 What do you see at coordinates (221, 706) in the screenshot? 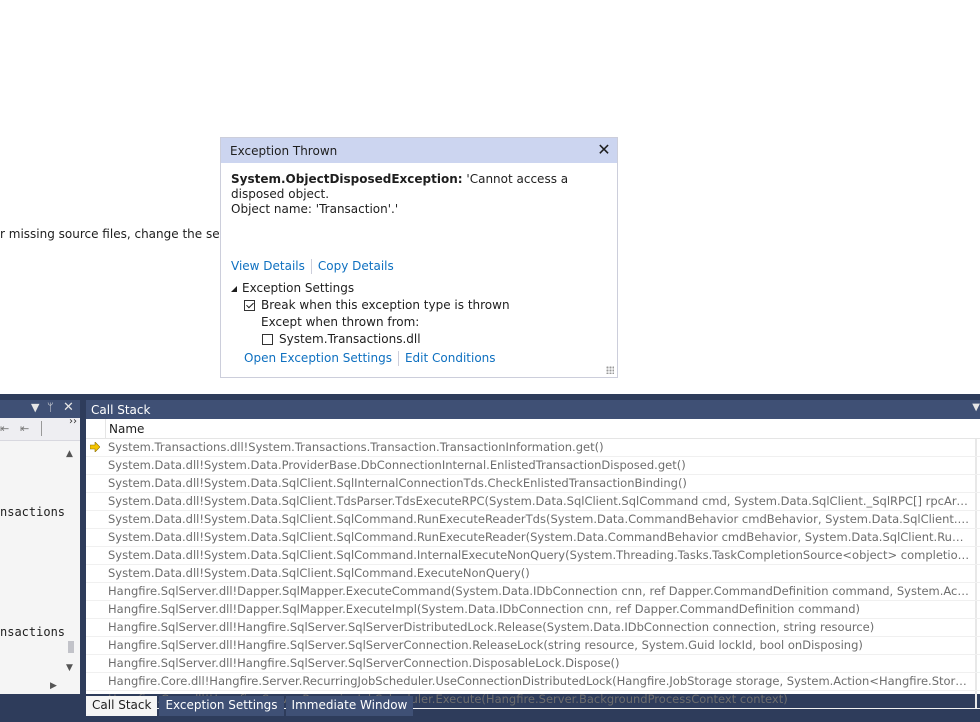
I see `tab-exception-settings: Exception Settings` at bounding box center [221, 706].